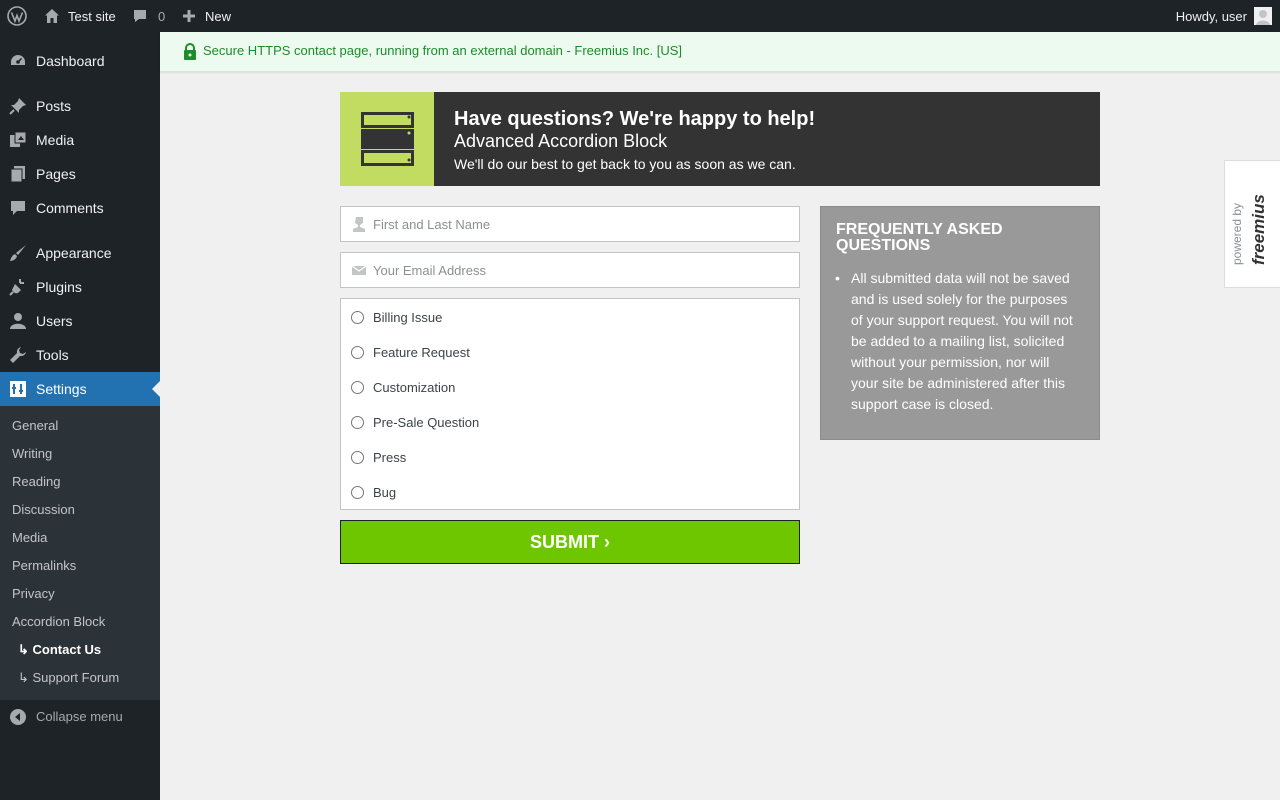  Describe the element at coordinates (18, 174) in the screenshot. I see `pages-icon` at that location.